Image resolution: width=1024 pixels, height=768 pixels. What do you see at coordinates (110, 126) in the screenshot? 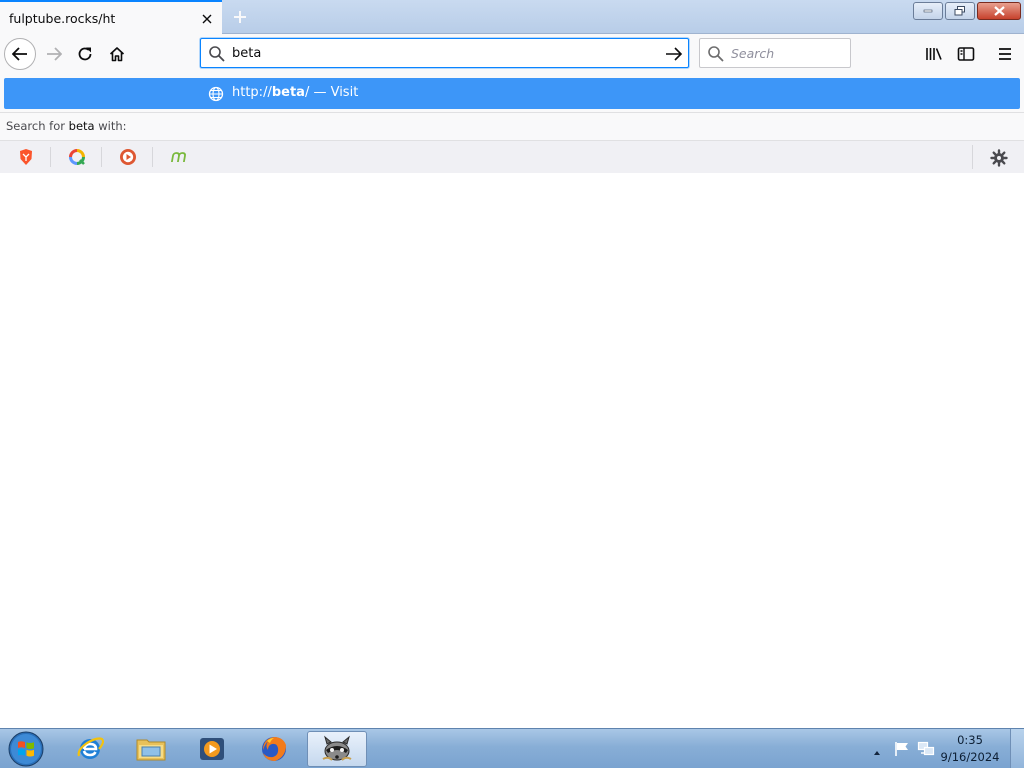
I see `search-for-suffix: with:` at bounding box center [110, 126].